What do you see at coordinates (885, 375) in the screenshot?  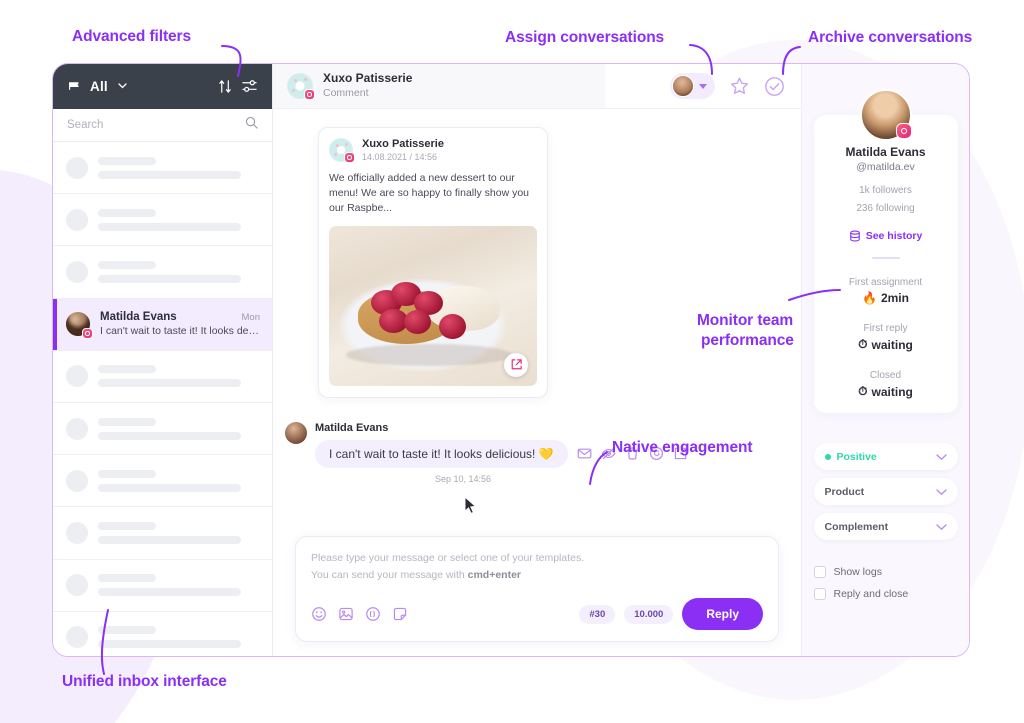 I see `metric-label: Closed` at bounding box center [885, 375].